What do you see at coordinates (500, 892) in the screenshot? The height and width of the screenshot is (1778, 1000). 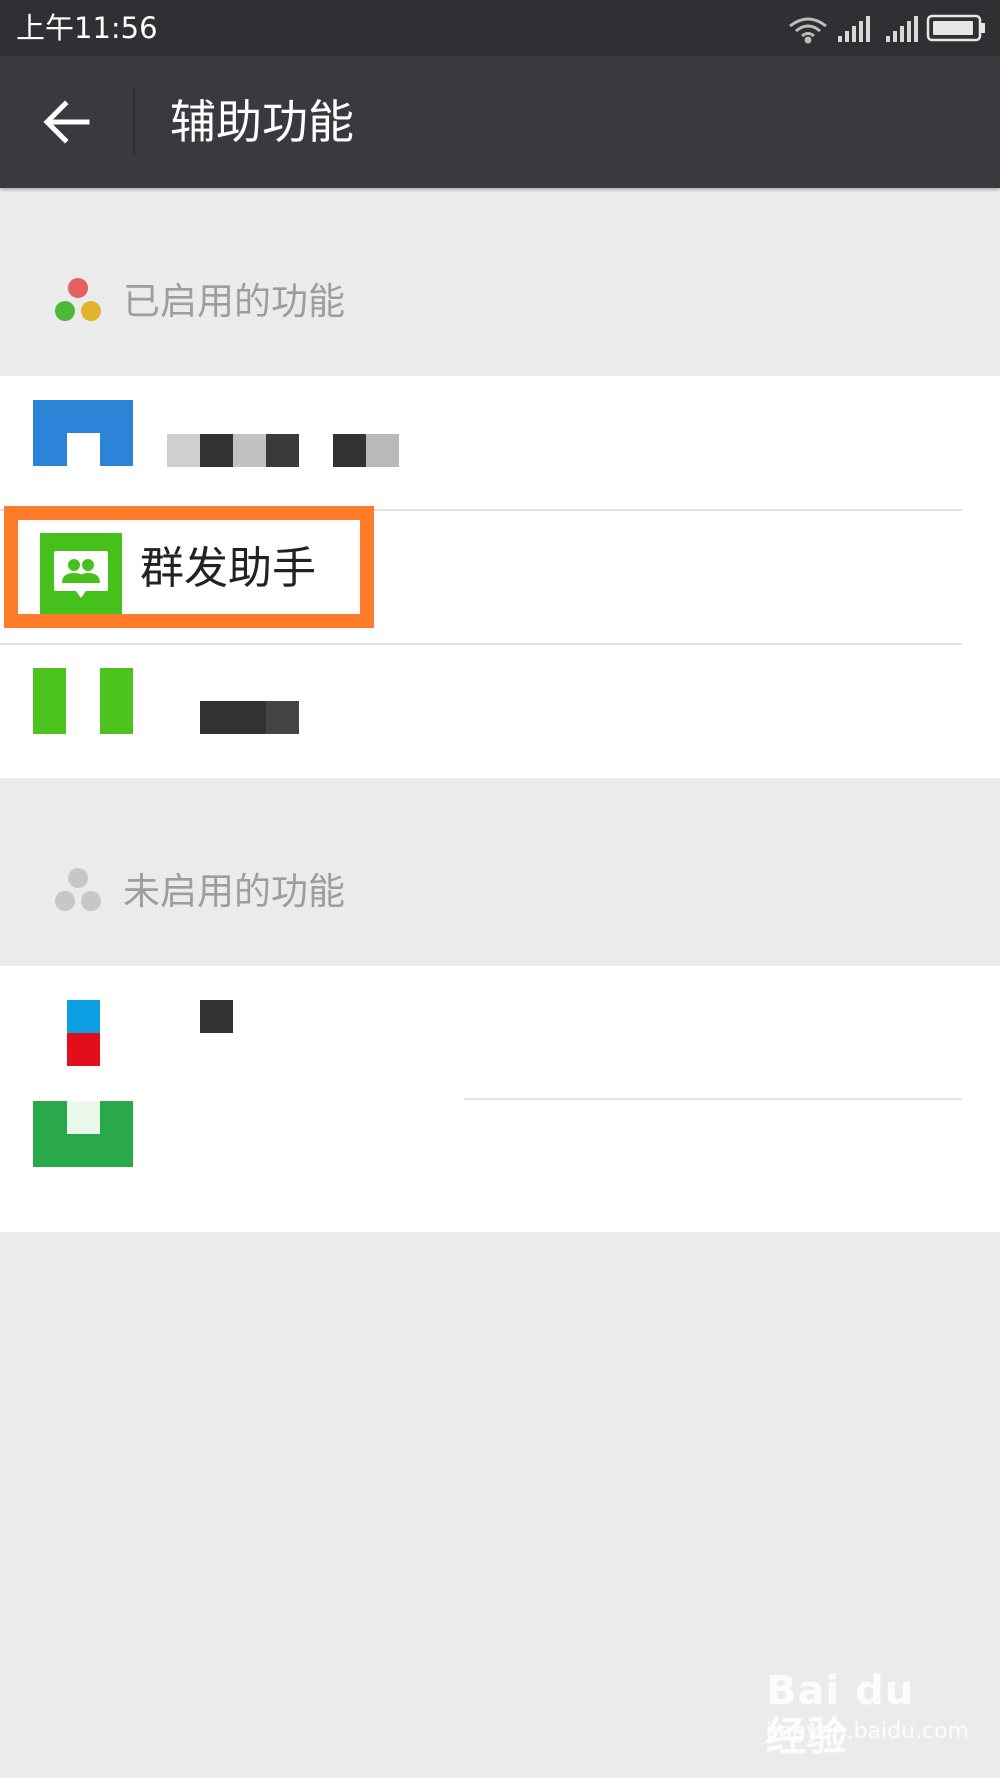 I see `disabled-section-header: 未启用的功能` at bounding box center [500, 892].